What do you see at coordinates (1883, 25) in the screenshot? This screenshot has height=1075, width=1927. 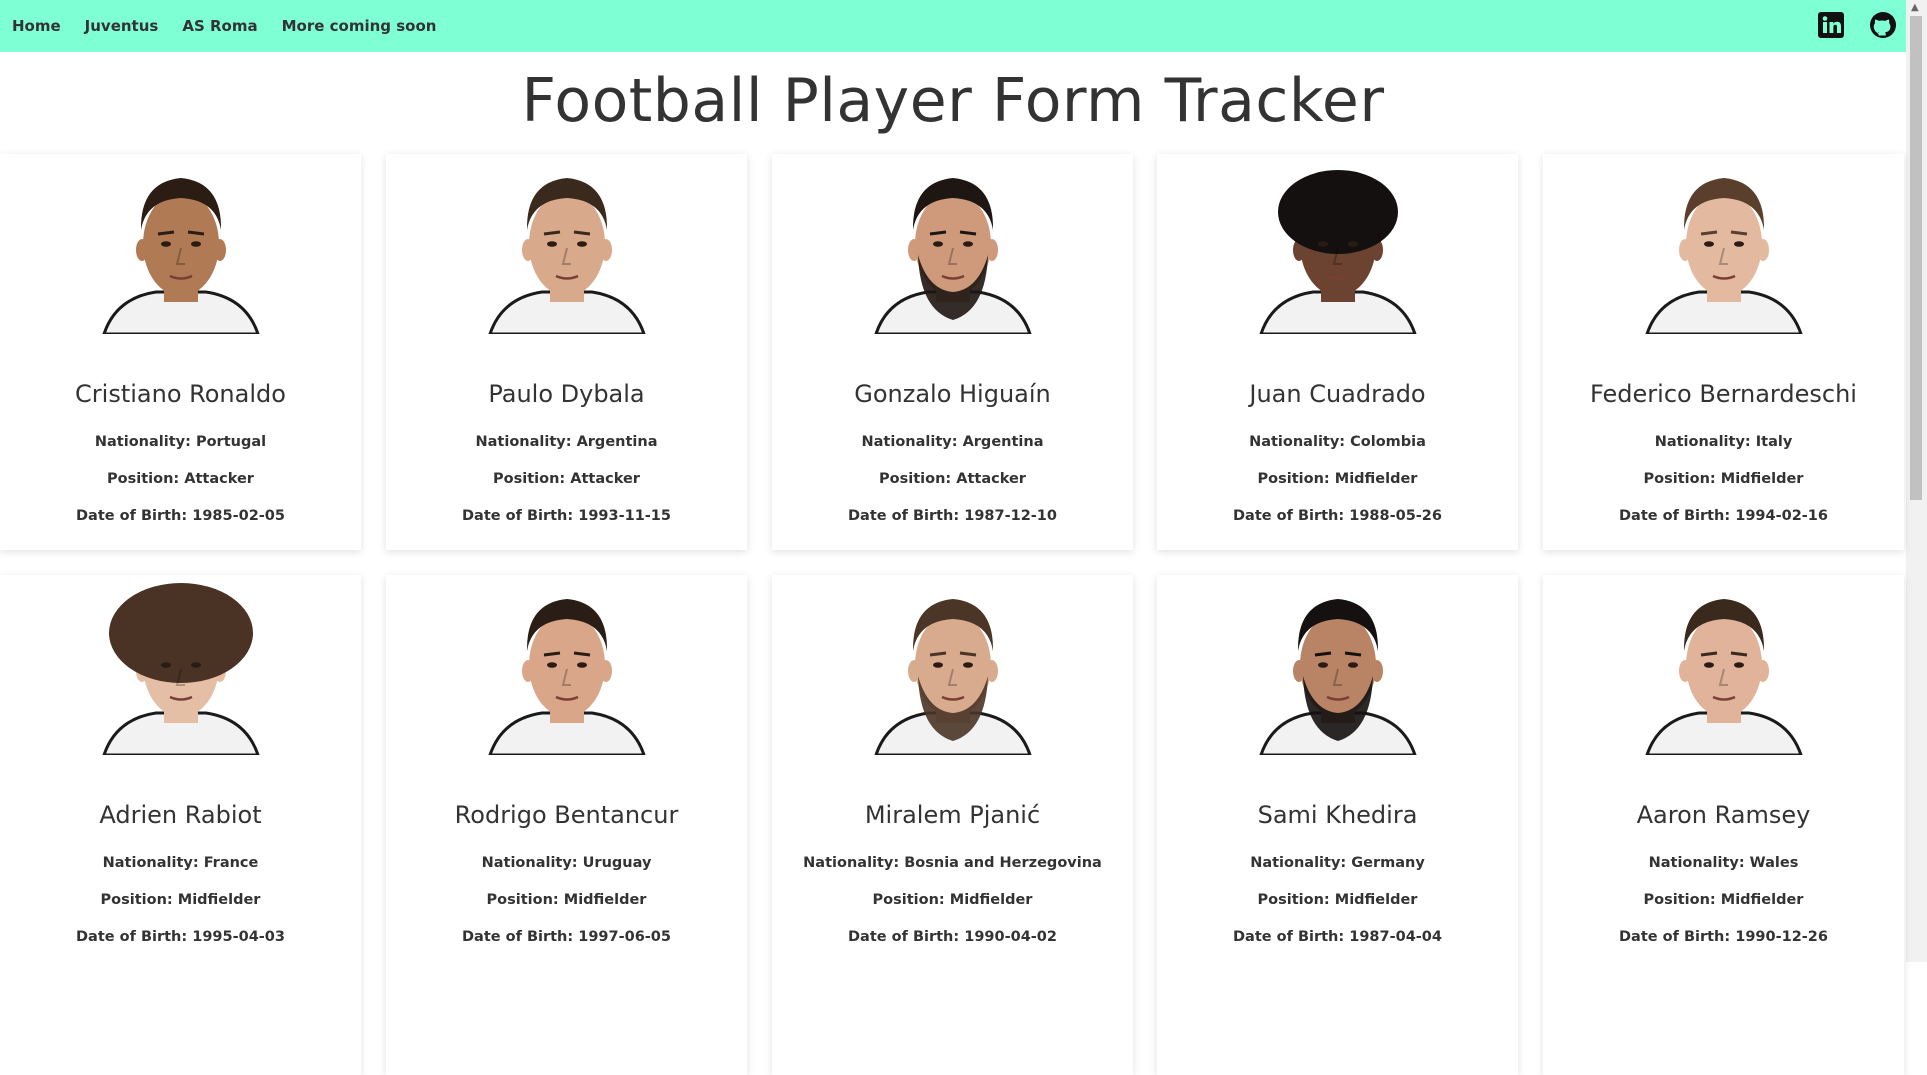 I see `github-icon` at bounding box center [1883, 25].